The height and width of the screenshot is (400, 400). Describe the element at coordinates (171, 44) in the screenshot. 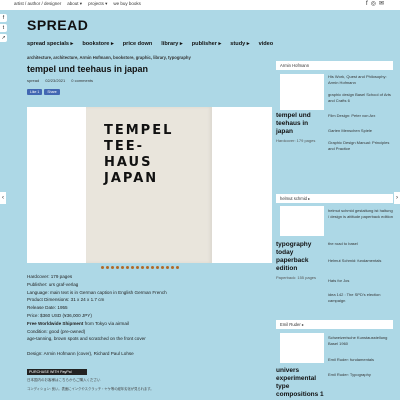

I see `nav-library: library ▸` at that location.